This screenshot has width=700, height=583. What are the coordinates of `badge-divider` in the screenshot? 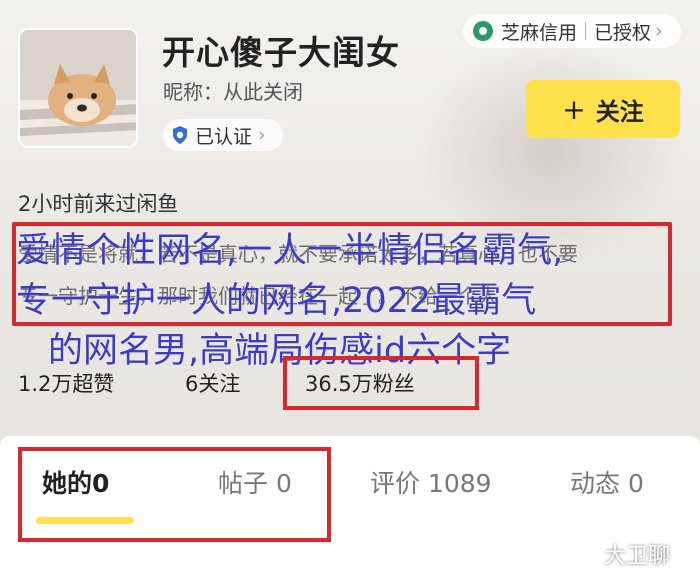 It's located at (586, 31).